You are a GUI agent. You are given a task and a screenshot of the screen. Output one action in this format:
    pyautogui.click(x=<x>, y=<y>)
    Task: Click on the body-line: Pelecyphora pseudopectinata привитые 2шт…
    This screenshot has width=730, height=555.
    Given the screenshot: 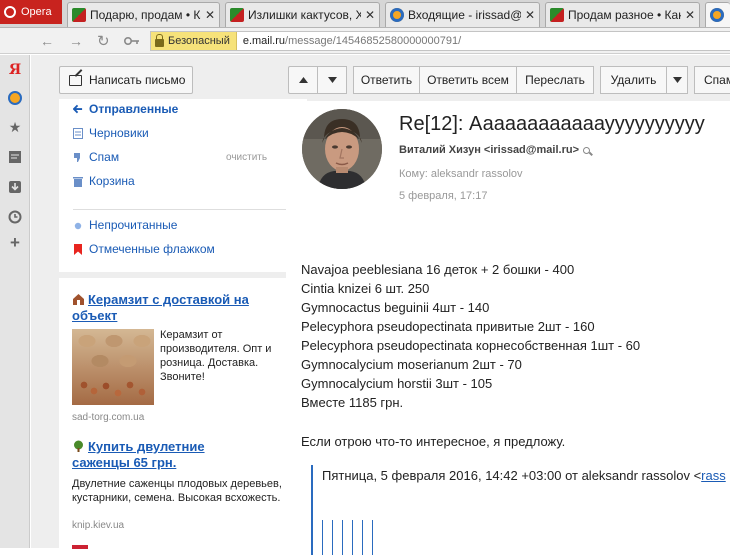 What is the action you would take?
    pyautogui.click(x=448, y=326)
    